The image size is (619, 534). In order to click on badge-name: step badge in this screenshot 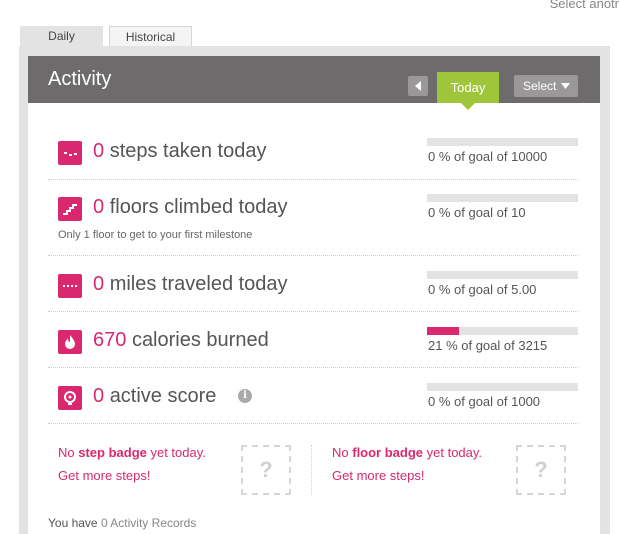, I will do `click(112, 452)`.